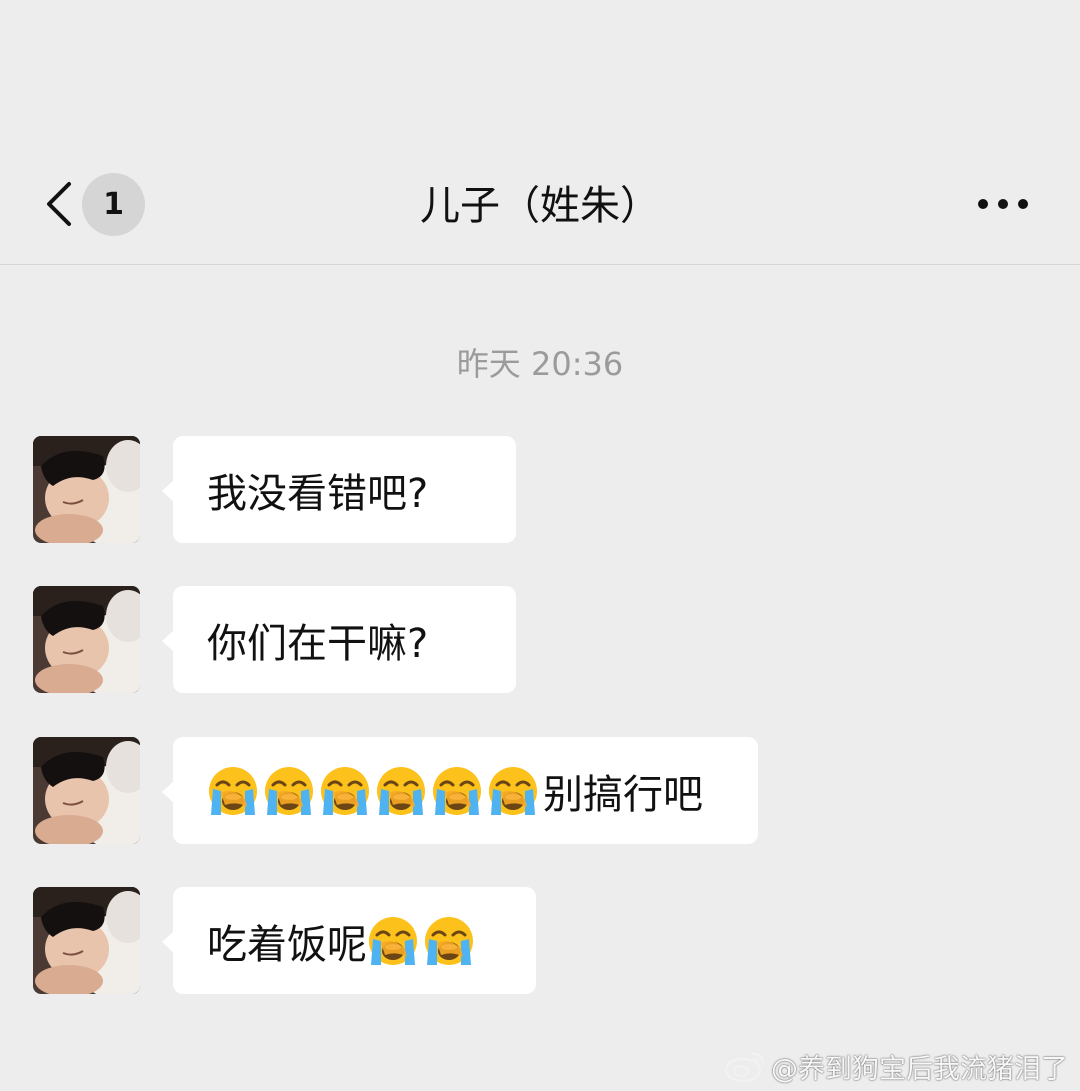 The height and width of the screenshot is (1091, 1080). Describe the element at coordinates (540, 364) in the screenshot. I see `message-timestamp: 昨天 20:36` at that location.